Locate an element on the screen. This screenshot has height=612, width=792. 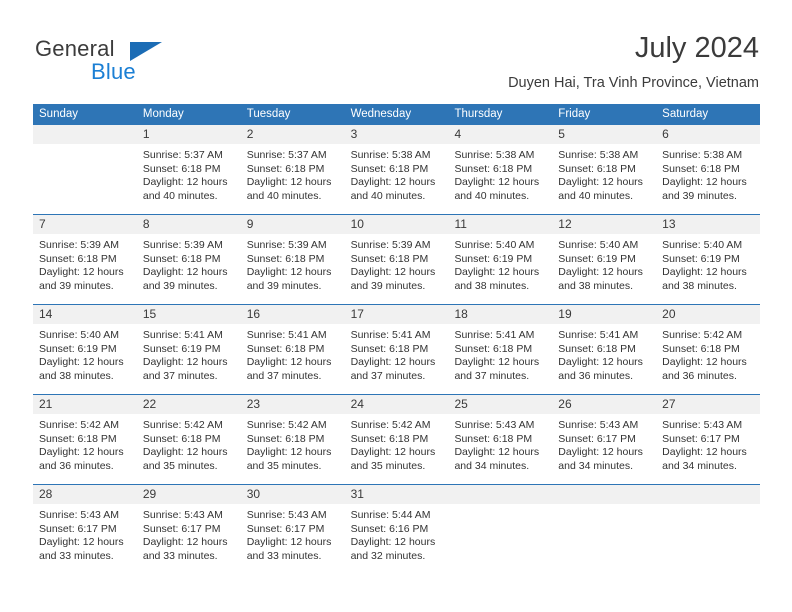
daylight-text-line2: and 38 minutes. is located at coordinates (492, 285).